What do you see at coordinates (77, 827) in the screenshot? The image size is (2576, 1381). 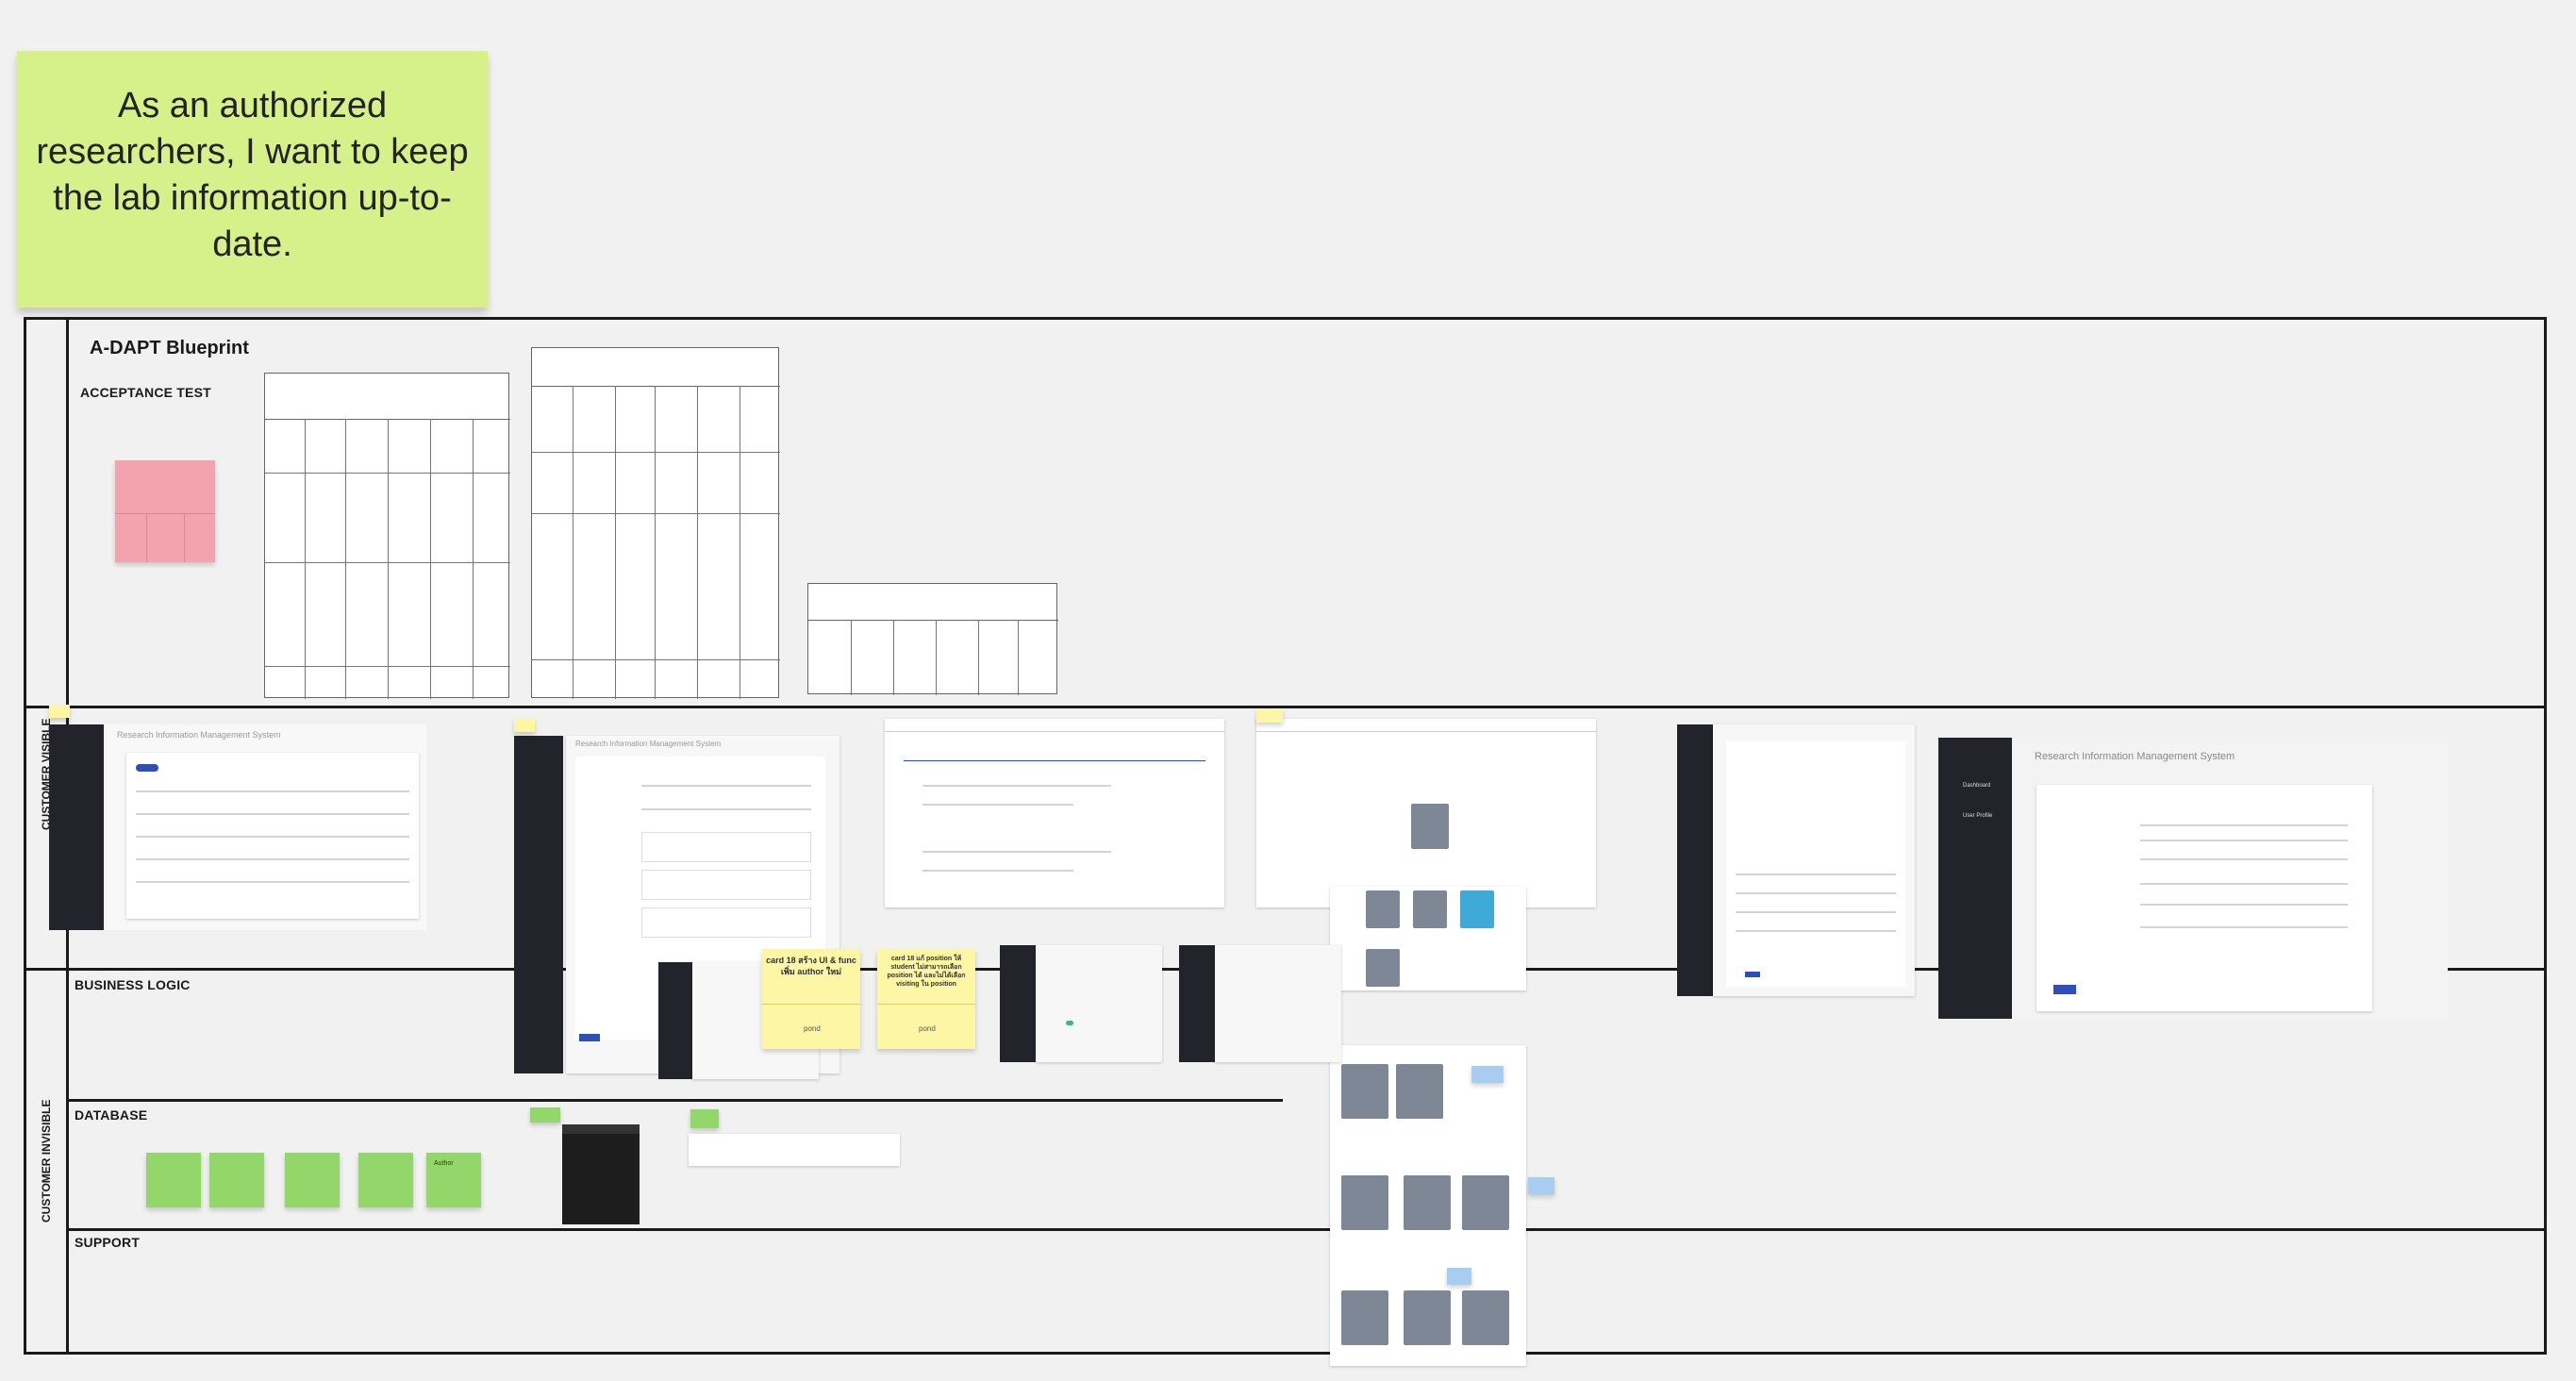 I see `screen1-sidebar` at bounding box center [77, 827].